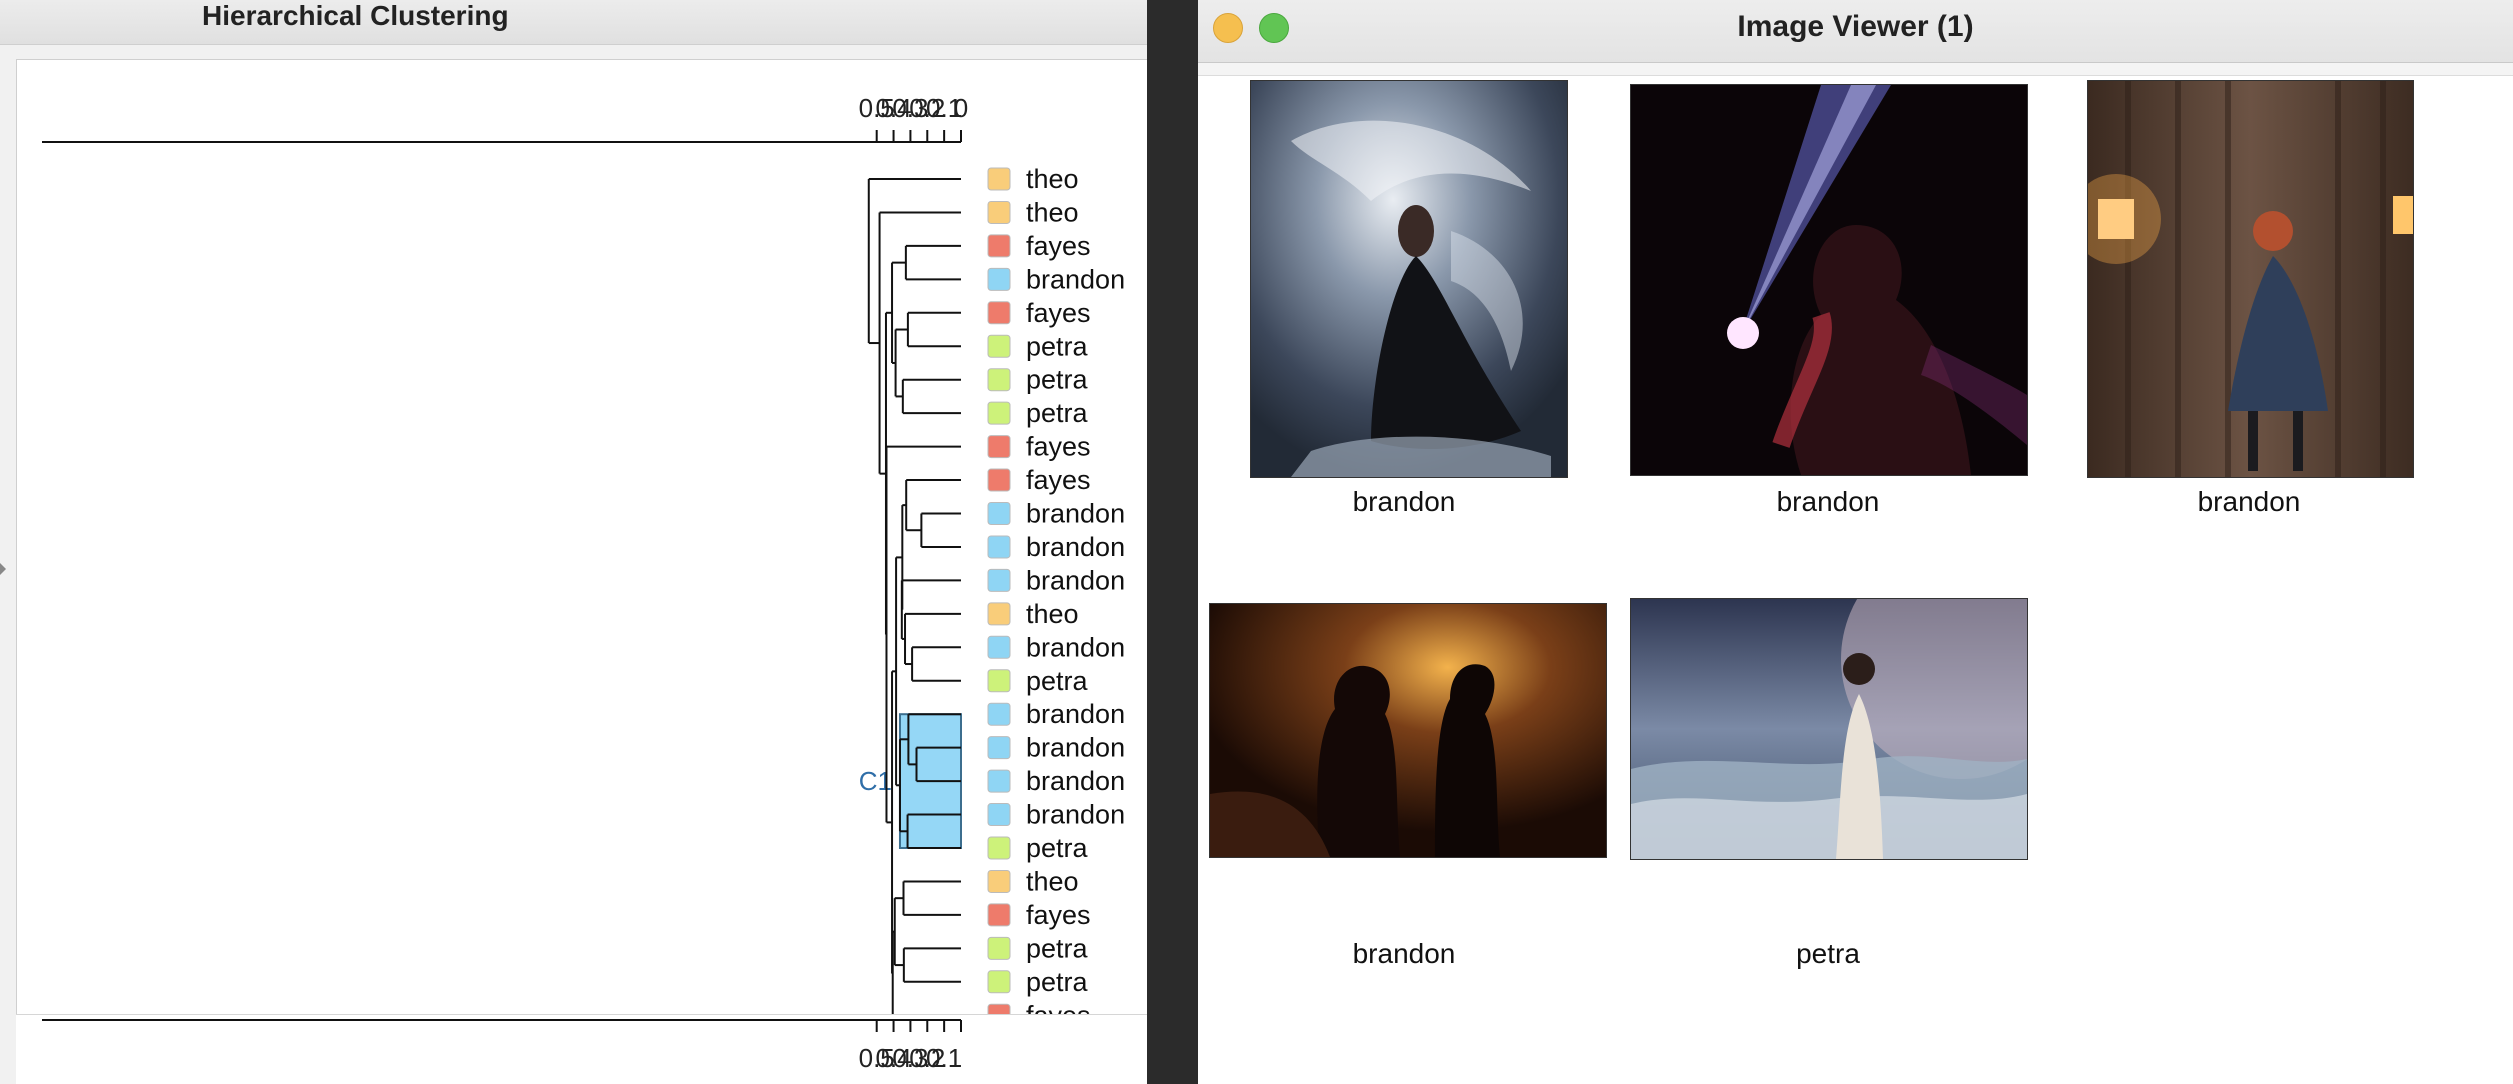 The width and height of the screenshot is (2513, 1084). I want to click on image-caption: petra, so click(1828, 953).